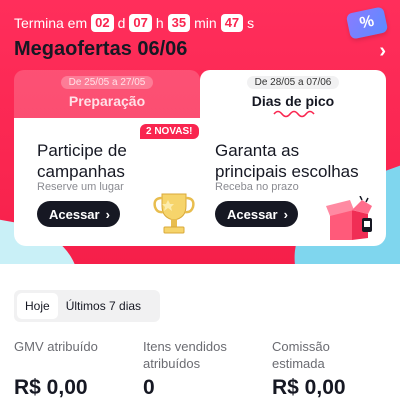  I want to click on trophy-icon, so click(174, 213).